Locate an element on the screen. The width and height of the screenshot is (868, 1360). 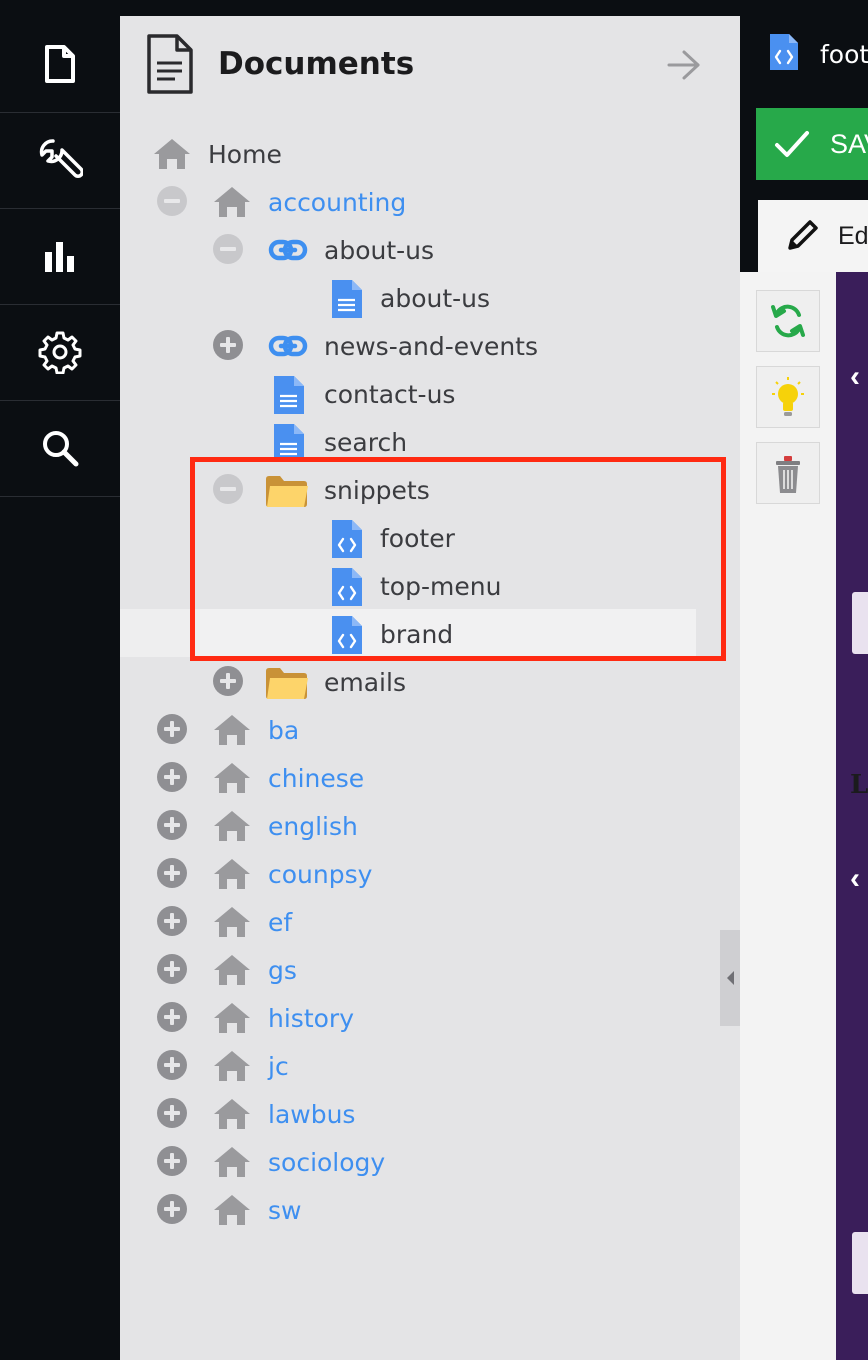
tree-node-label: lawbus is located at coordinates (312, 1114).